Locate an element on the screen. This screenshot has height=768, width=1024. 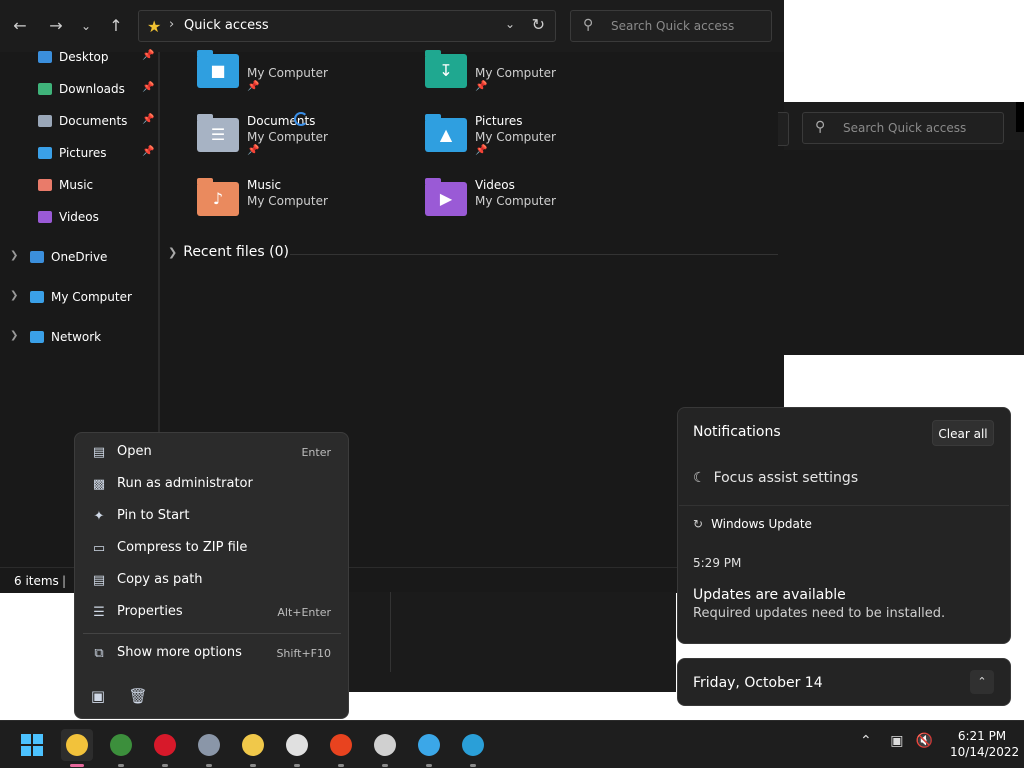
taskbar-edge-button is located at coordinates (473, 748).